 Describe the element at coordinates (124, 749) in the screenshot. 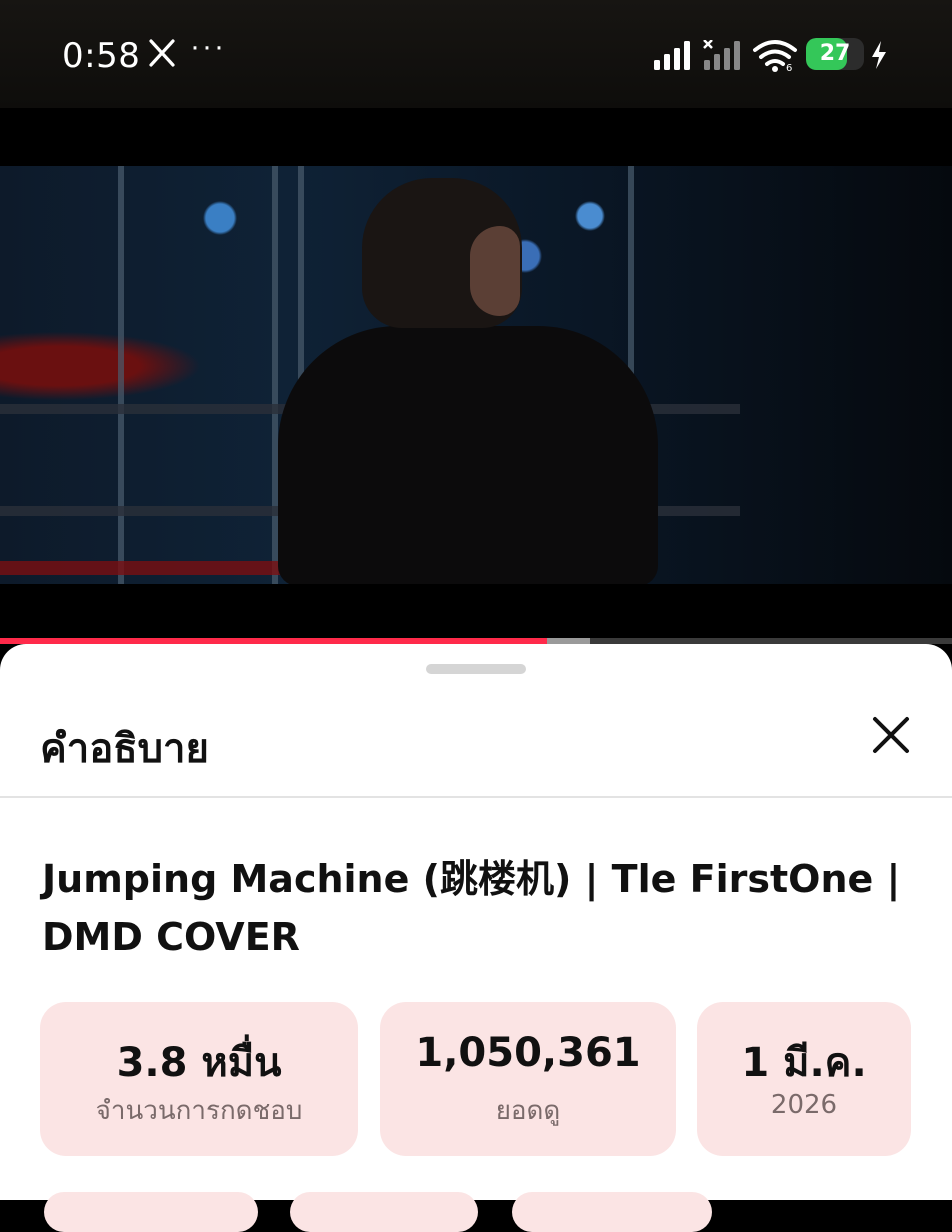

I see `sheet-title: คำอธิบาย` at that location.